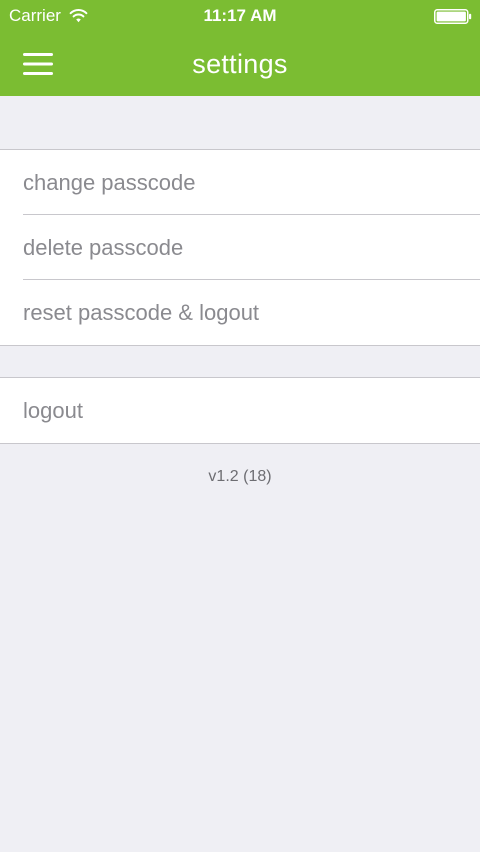 Image resolution: width=480 pixels, height=852 pixels. I want to click on navigation-bar: settings, so click(240, 64).